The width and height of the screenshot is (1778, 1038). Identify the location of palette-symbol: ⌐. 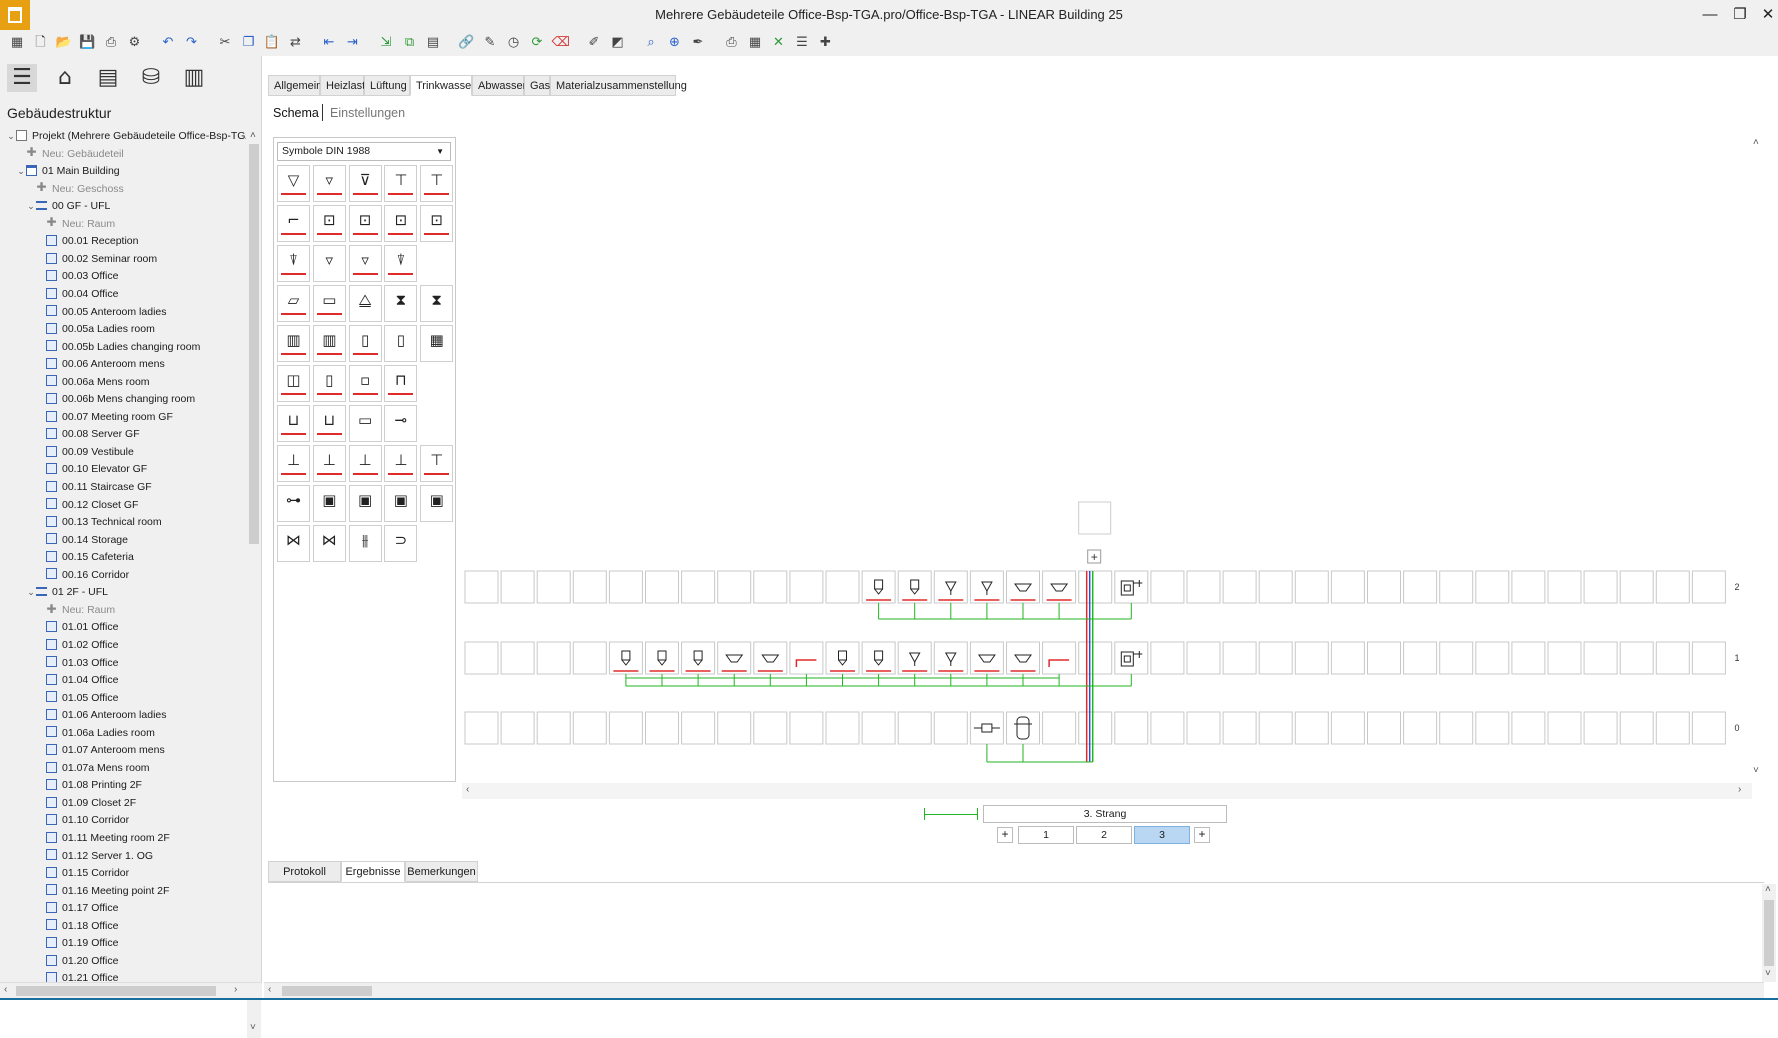
(293, 223).